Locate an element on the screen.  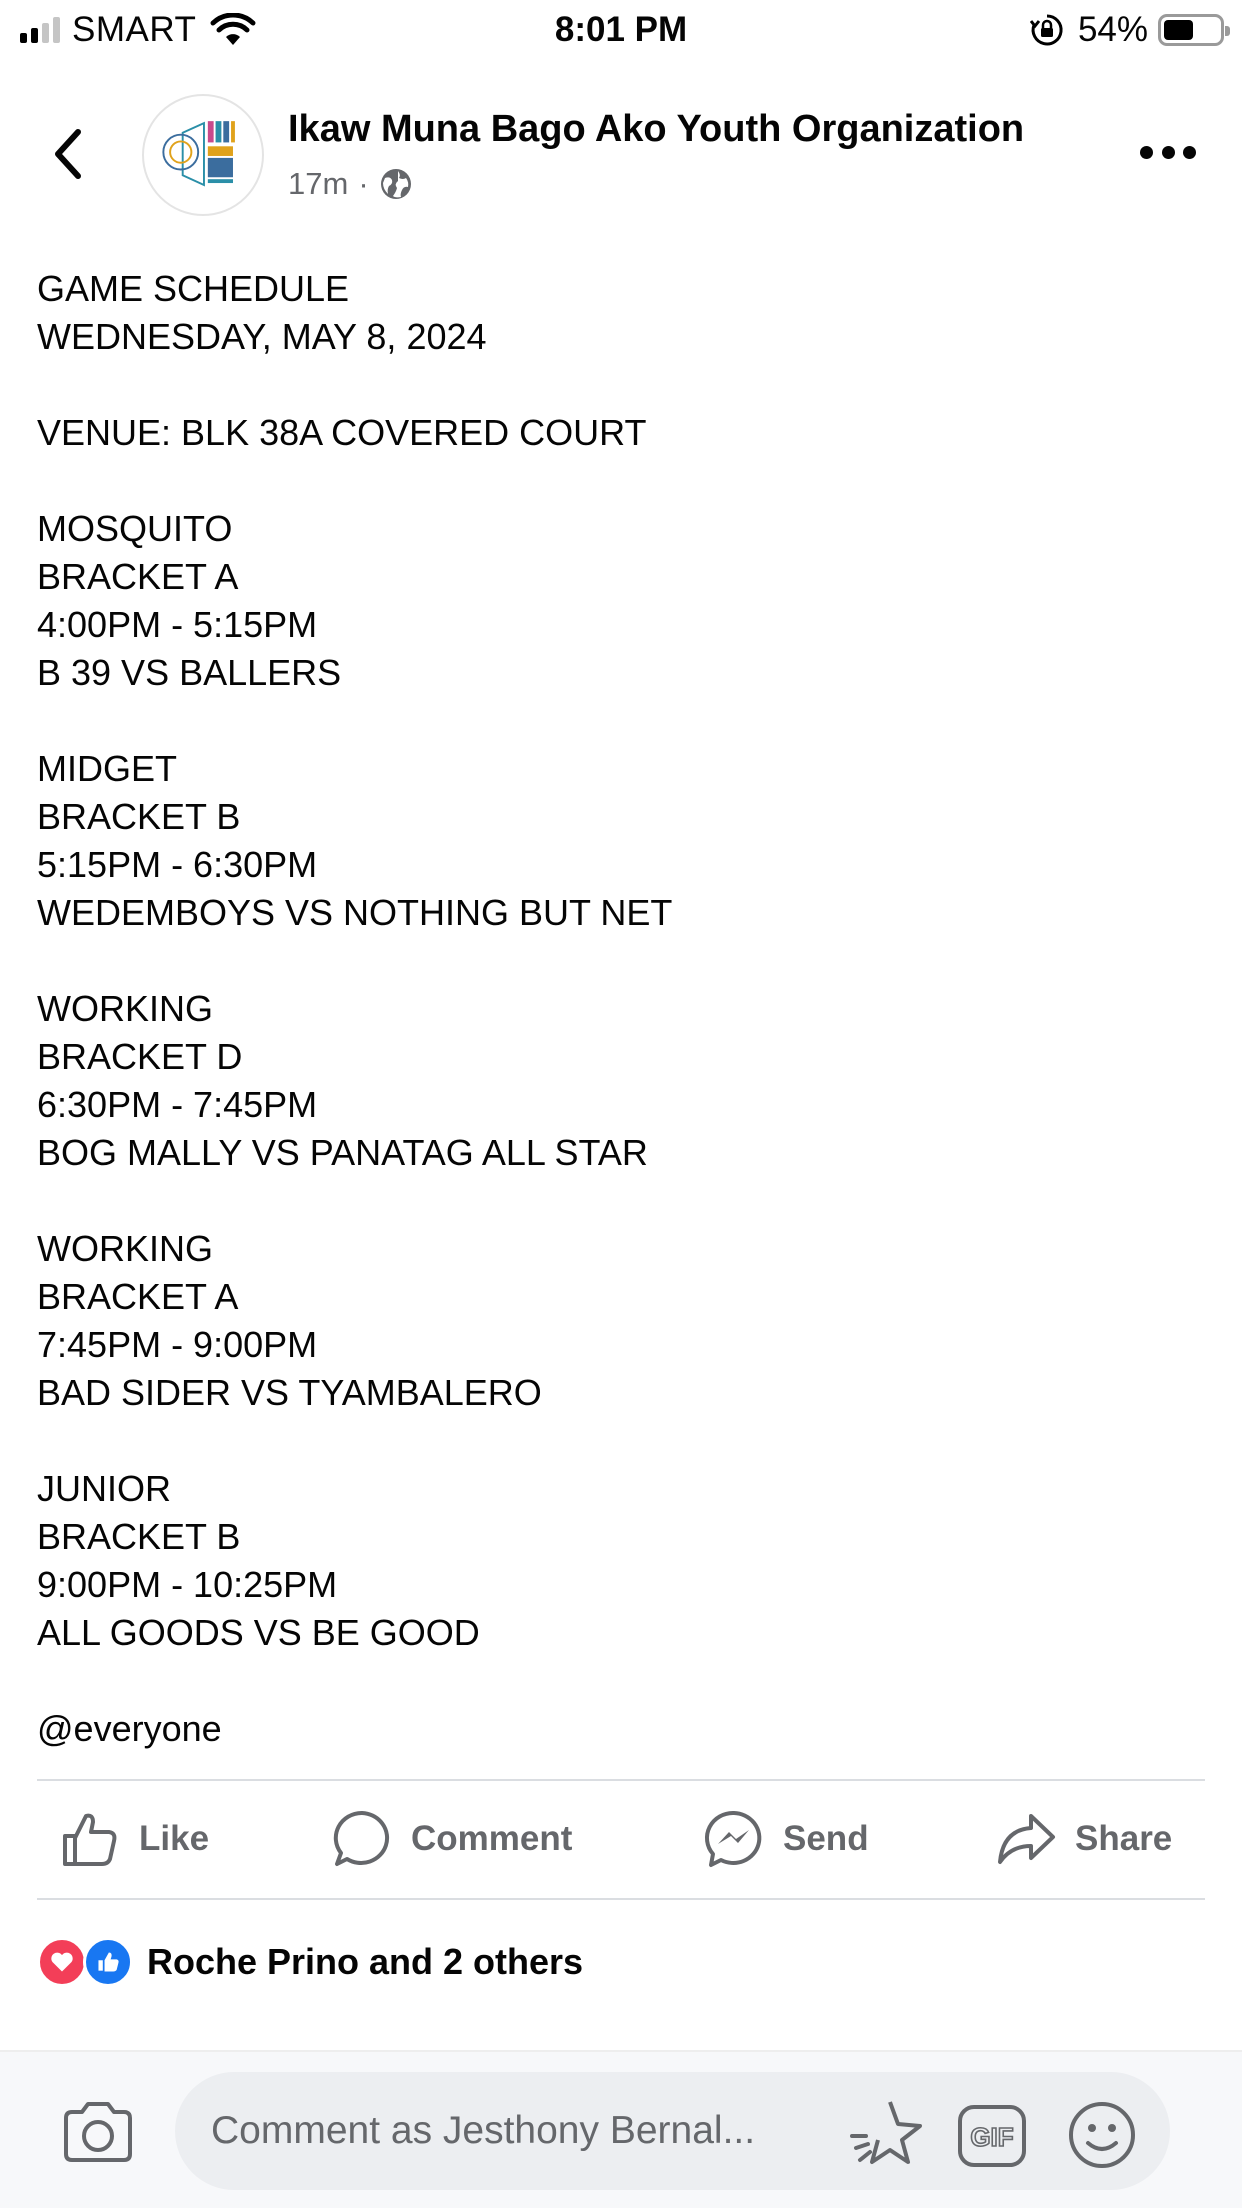
reactions-text: Roche Prino and 2 others is located at coordinates (365, 1961).